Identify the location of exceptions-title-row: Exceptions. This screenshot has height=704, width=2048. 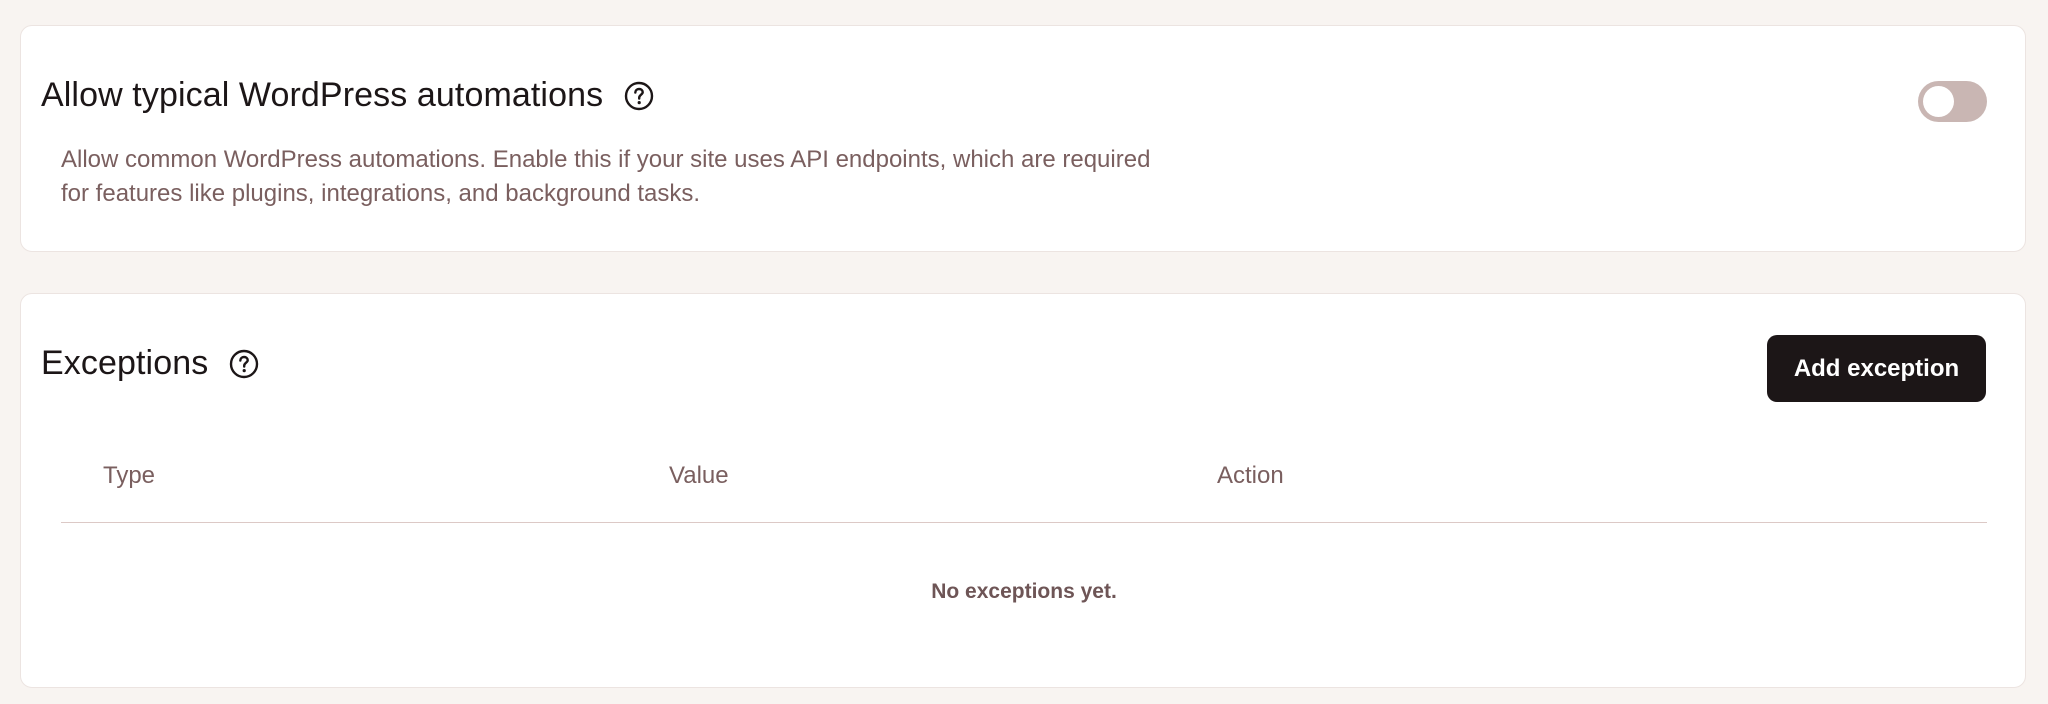
(150, 363).